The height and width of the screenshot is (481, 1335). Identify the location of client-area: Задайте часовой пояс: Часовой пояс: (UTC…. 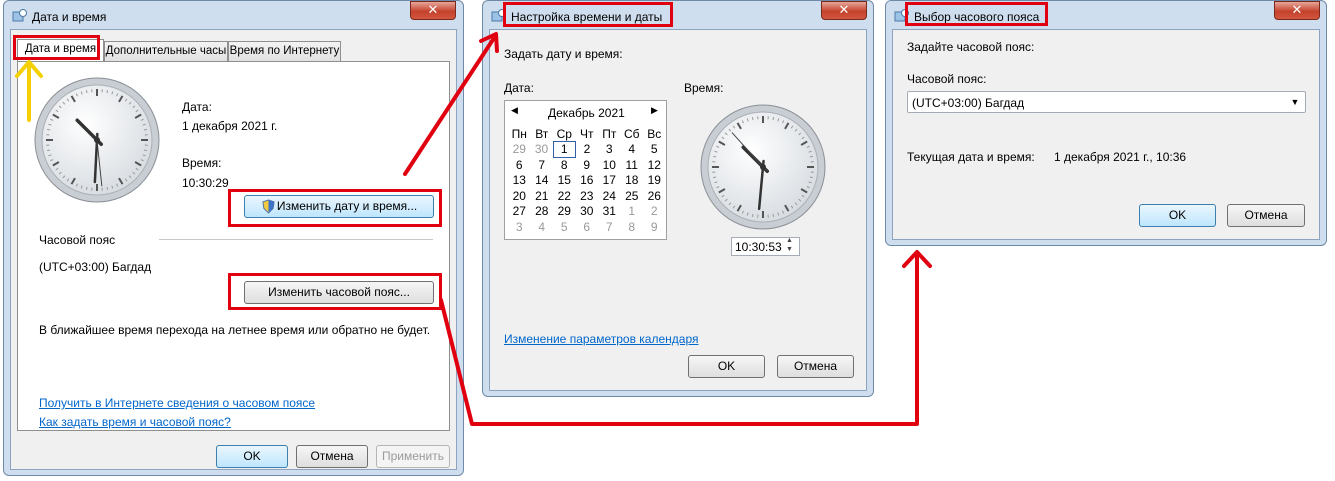
(1106, 134).